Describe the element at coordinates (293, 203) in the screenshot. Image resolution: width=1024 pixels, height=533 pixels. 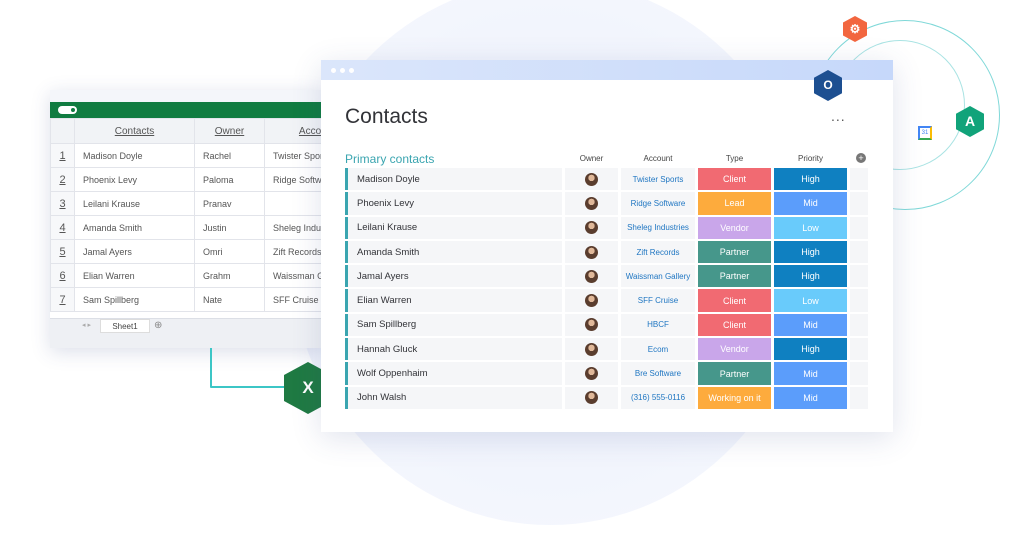
I see `cell-account` at that location.